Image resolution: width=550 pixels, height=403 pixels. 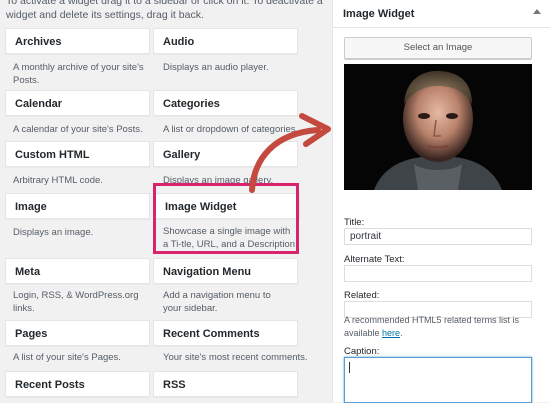 I want to click on related-label: Related:, so click(x=362, y=295).